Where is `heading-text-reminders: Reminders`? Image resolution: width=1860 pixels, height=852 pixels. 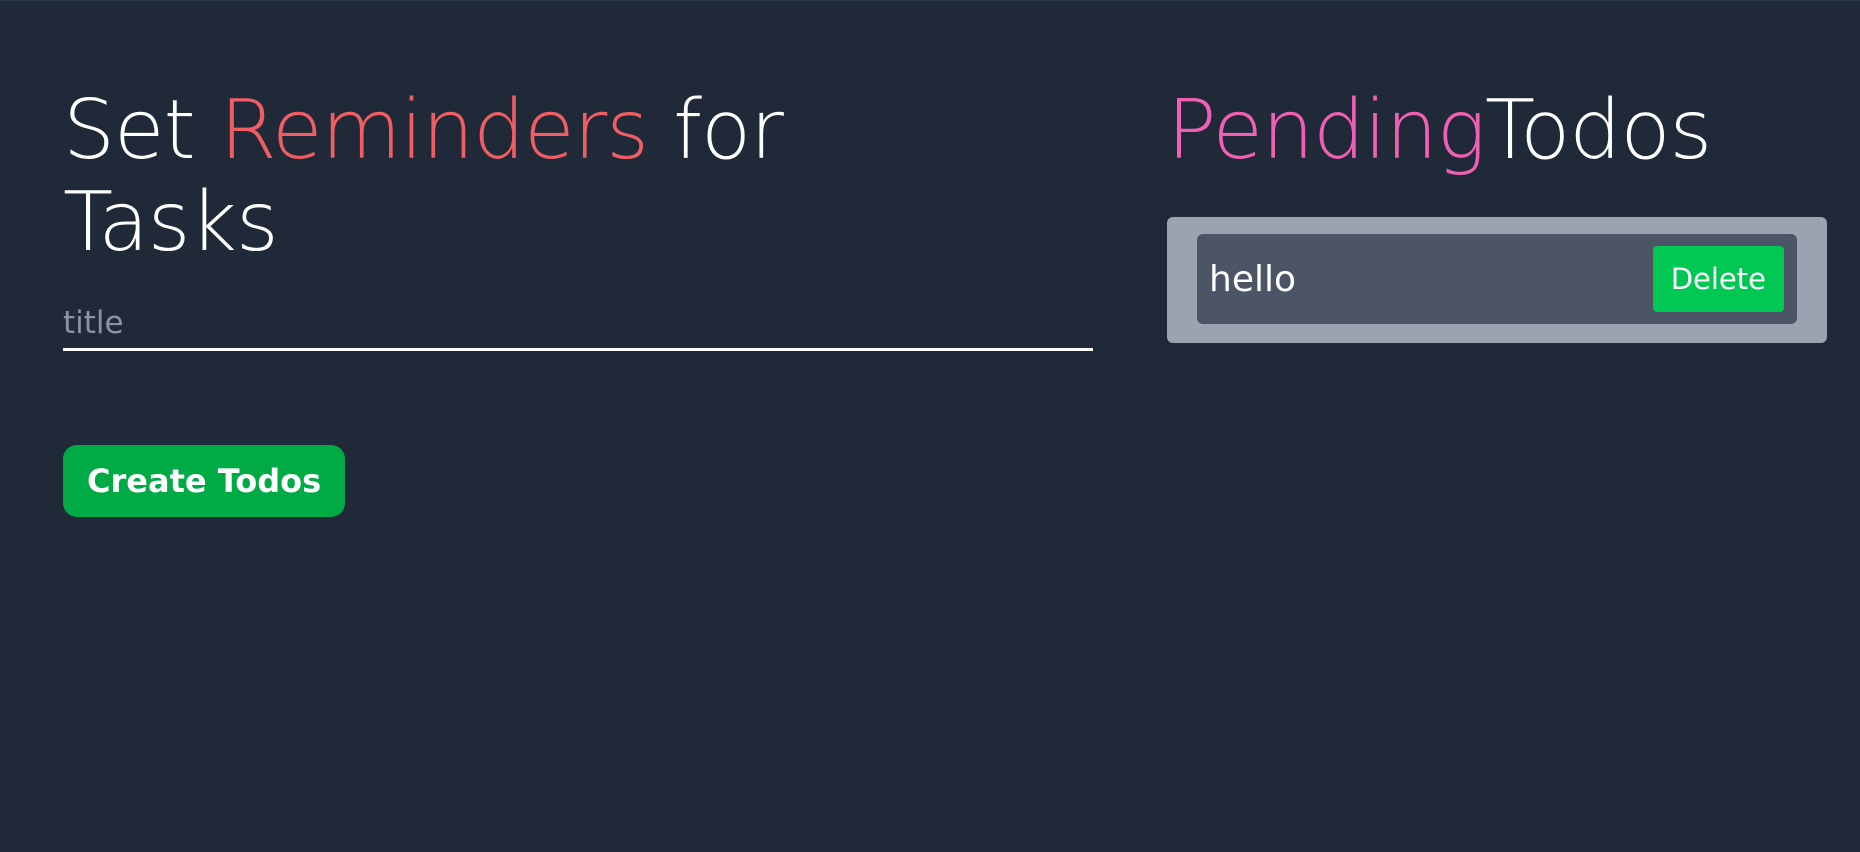 heading-text-reminders: Reminders is located at coordinates (434, 130).